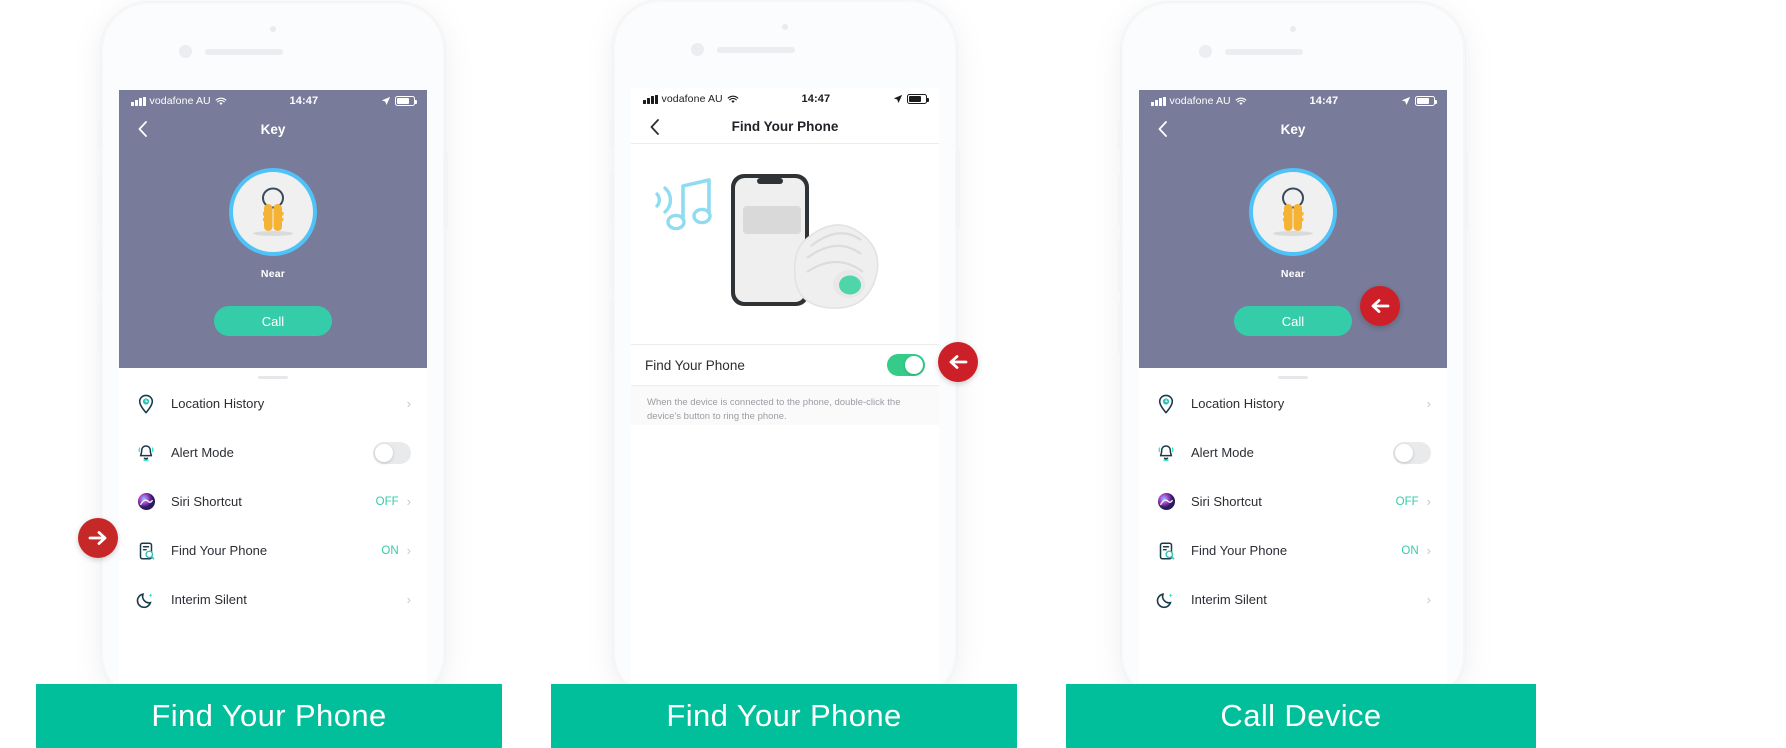 This screenshot has height=748, width=1786. I want to click on list-item-label: Interim Silent, so click(1229, 599).